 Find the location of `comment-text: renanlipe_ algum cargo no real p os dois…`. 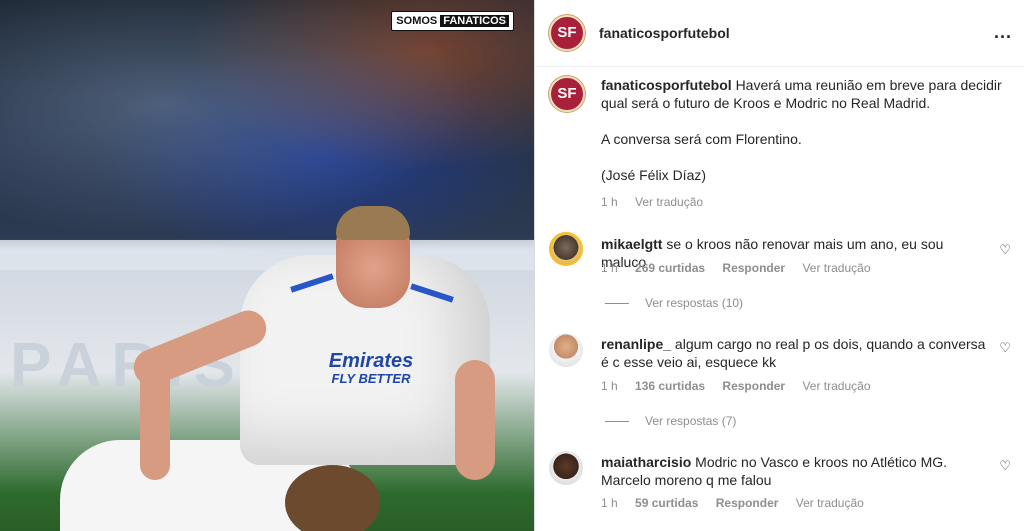

comment-text: renanlipe_ algum cargo no real p os dois… is located at coordinates (796, 353).